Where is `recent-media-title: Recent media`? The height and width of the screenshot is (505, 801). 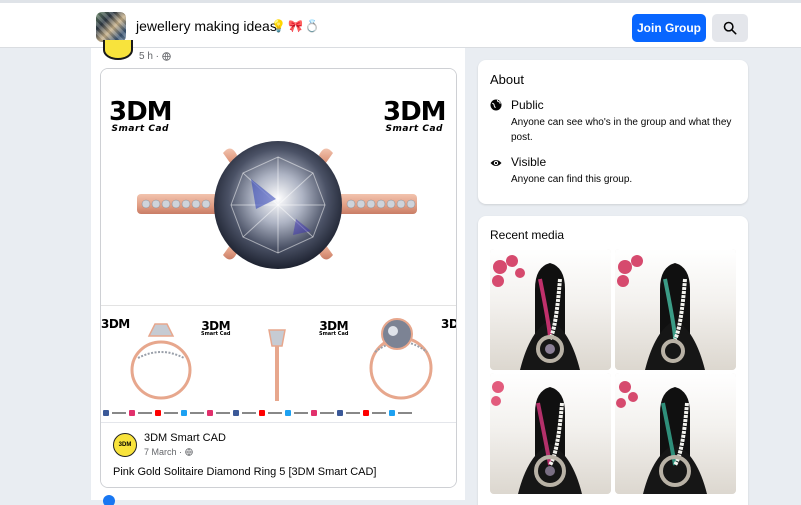
recent-media-title: Recent media is located at coordinates (527, 235).